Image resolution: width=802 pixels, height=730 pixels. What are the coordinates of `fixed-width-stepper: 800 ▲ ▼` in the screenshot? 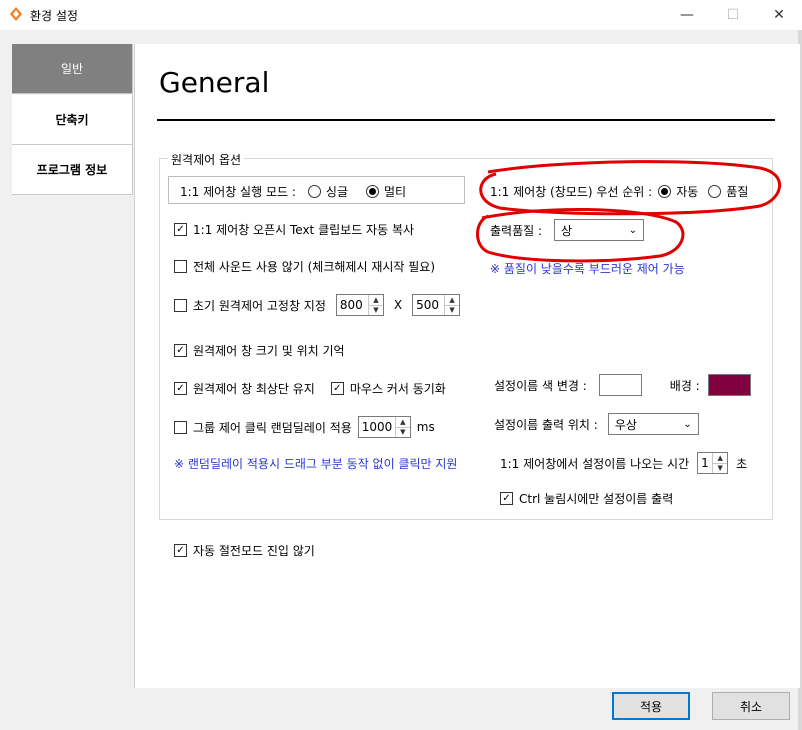 It's located at (359, 305).